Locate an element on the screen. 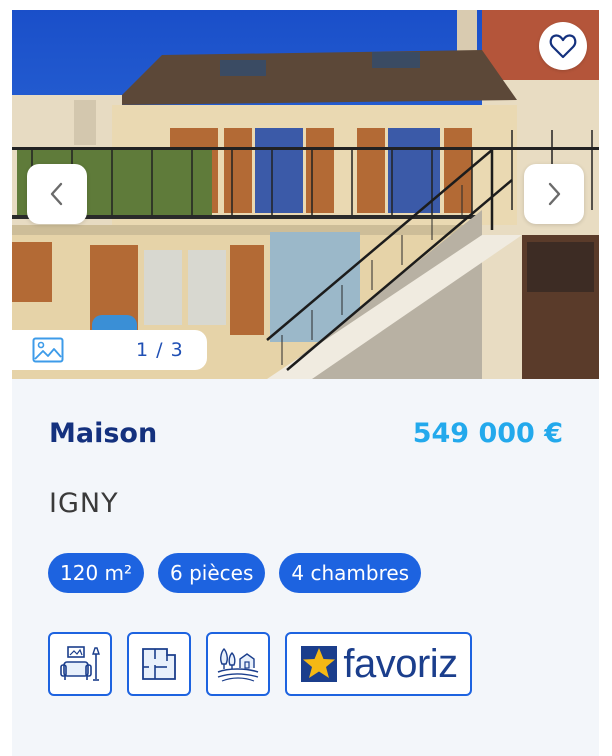 The width and height of the screenshot is (612, 756). photo-counter: 1 / 3 is located at coordinates (109, 350).